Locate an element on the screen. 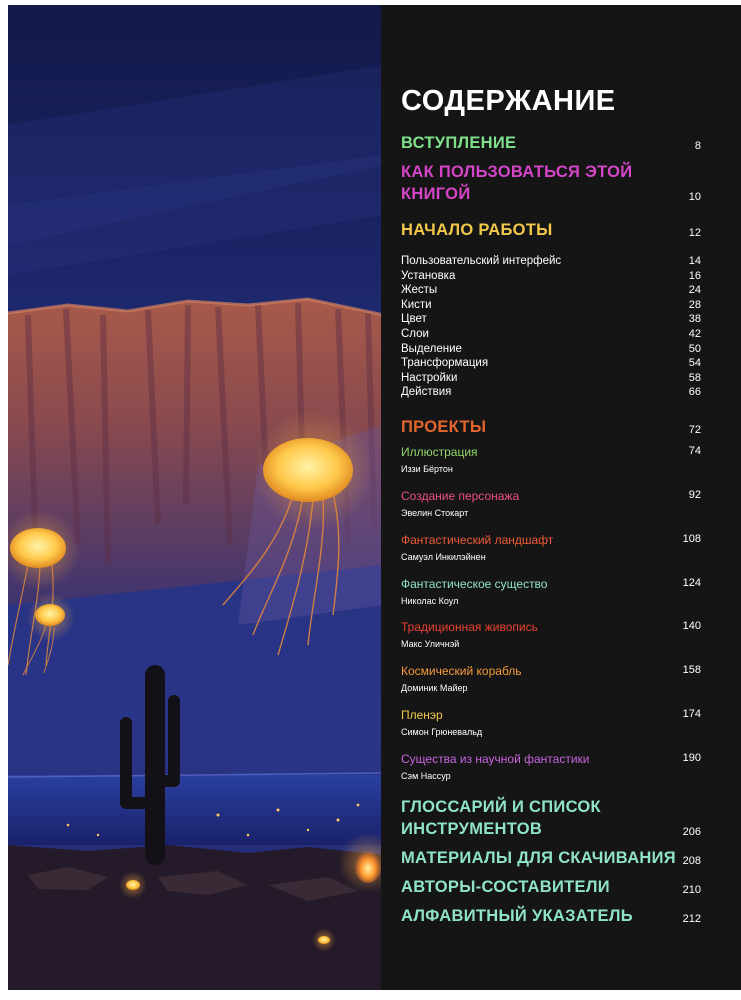  project-title: Фантастический ландшафт is located at coordinates (477, 540).